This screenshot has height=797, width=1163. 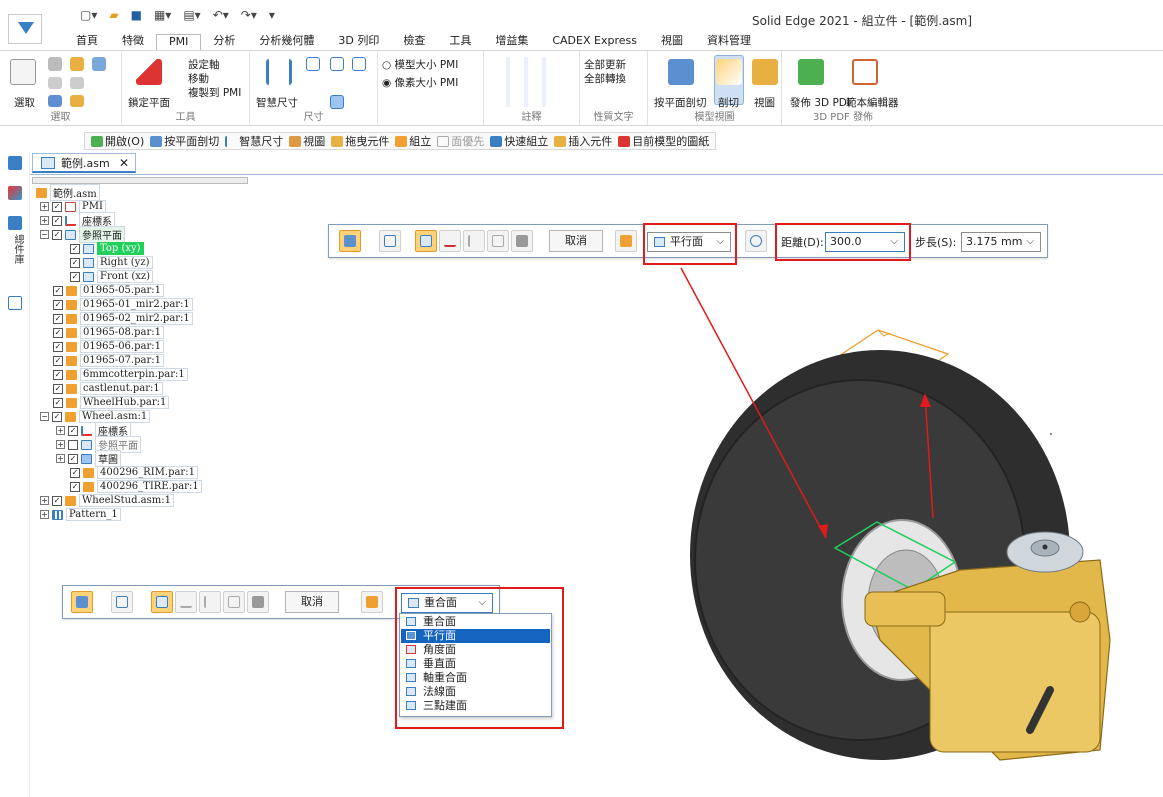 What do you see at coordinates (843, 242) in the screenshot?
I see `callout-box-distance` at bounding box center [843, 242].